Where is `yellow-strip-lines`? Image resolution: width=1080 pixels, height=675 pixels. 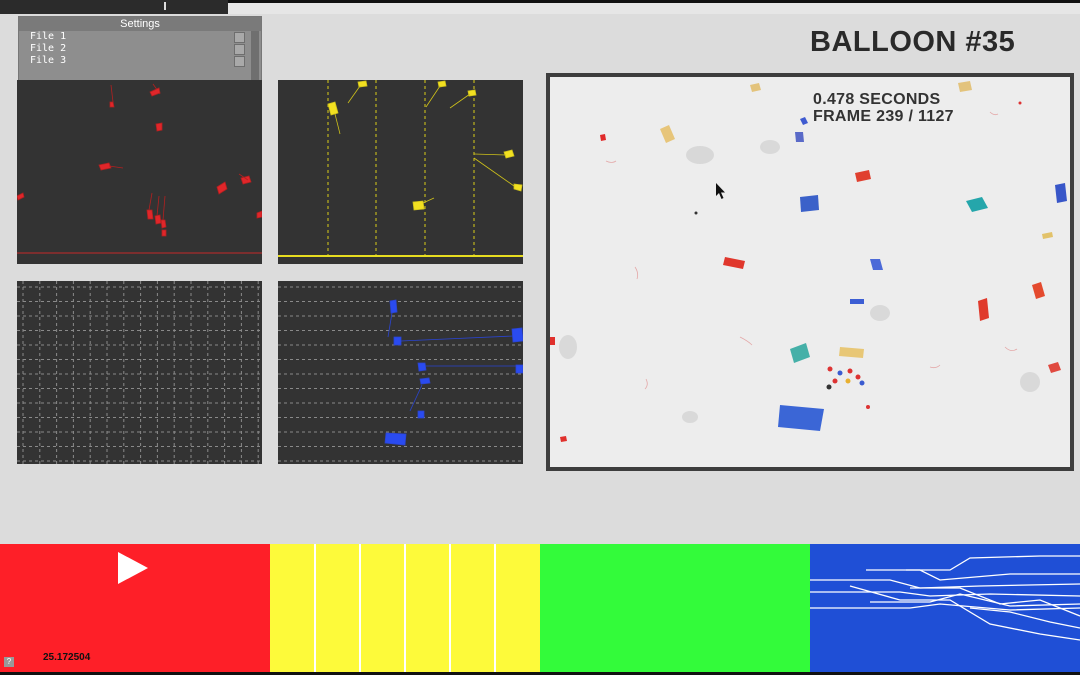 yellow-strip-lines is located at coordinates (405, 608).